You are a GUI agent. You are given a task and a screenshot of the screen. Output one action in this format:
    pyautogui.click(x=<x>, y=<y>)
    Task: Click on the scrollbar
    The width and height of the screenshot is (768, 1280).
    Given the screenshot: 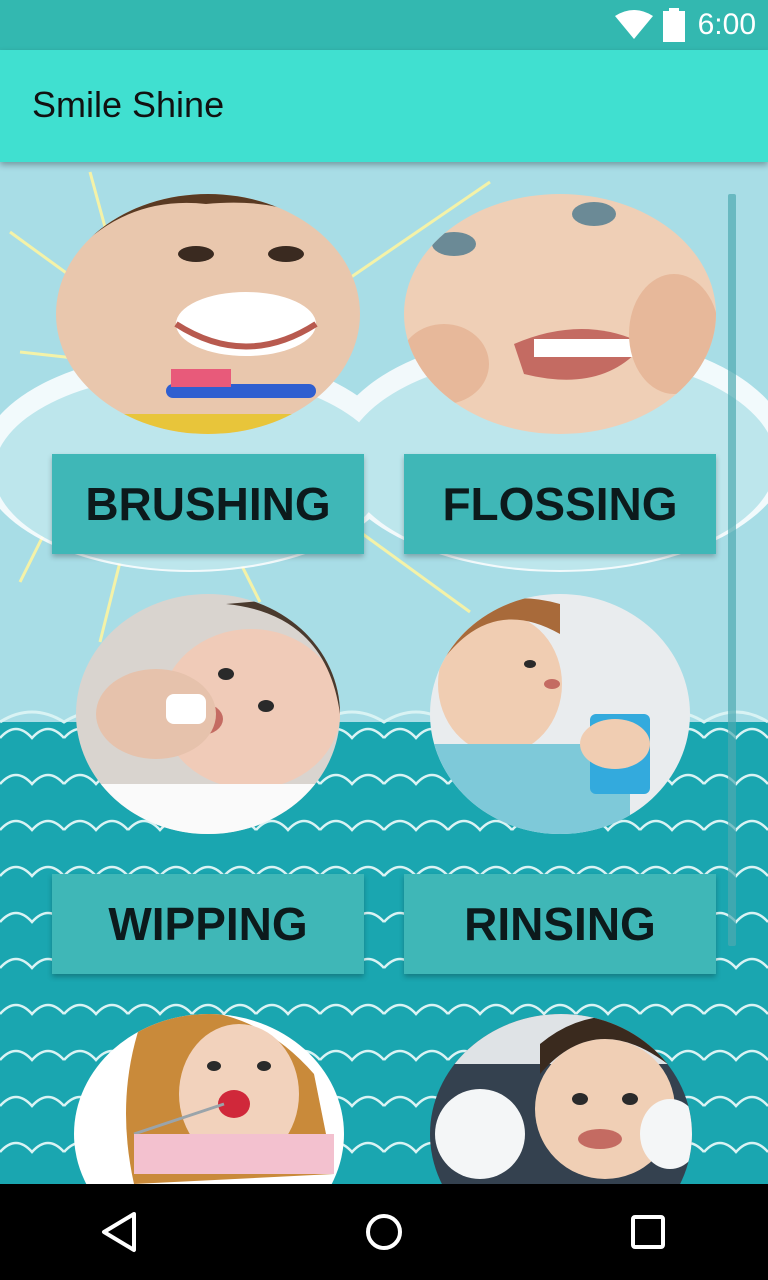 What is the action you would take?
    pyautogui.click(x=732, y=570)
    